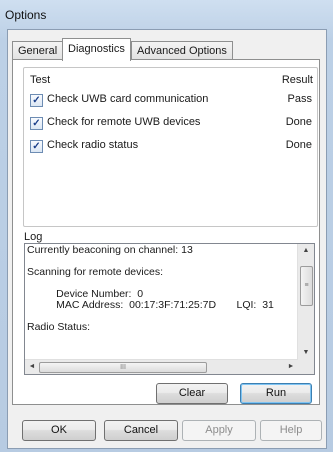 Image resolution: width=333 pixels, height=452 pixels. Describe the element at coordinates (291, 430) in the screenshot. I see `help-button: Help` at that location.